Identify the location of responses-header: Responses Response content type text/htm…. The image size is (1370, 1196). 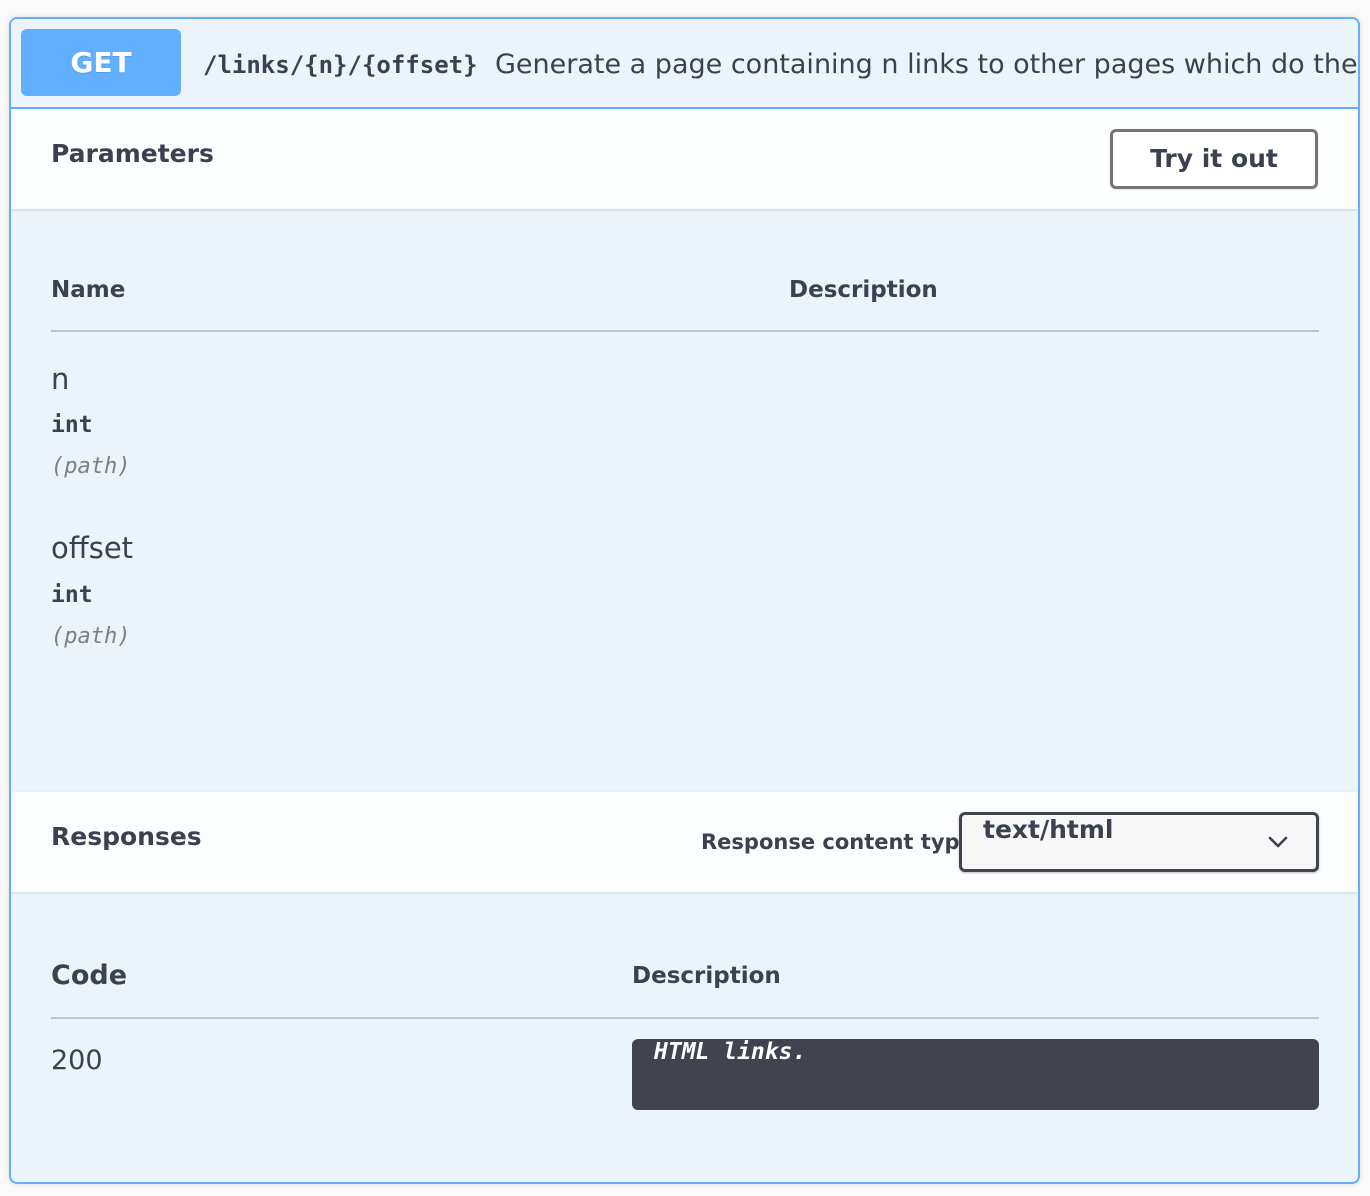
(684, 842).